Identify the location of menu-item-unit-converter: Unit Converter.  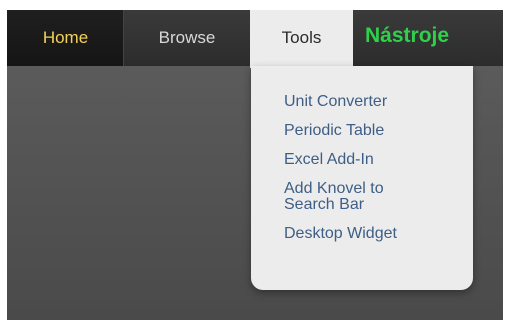
(369, 102).